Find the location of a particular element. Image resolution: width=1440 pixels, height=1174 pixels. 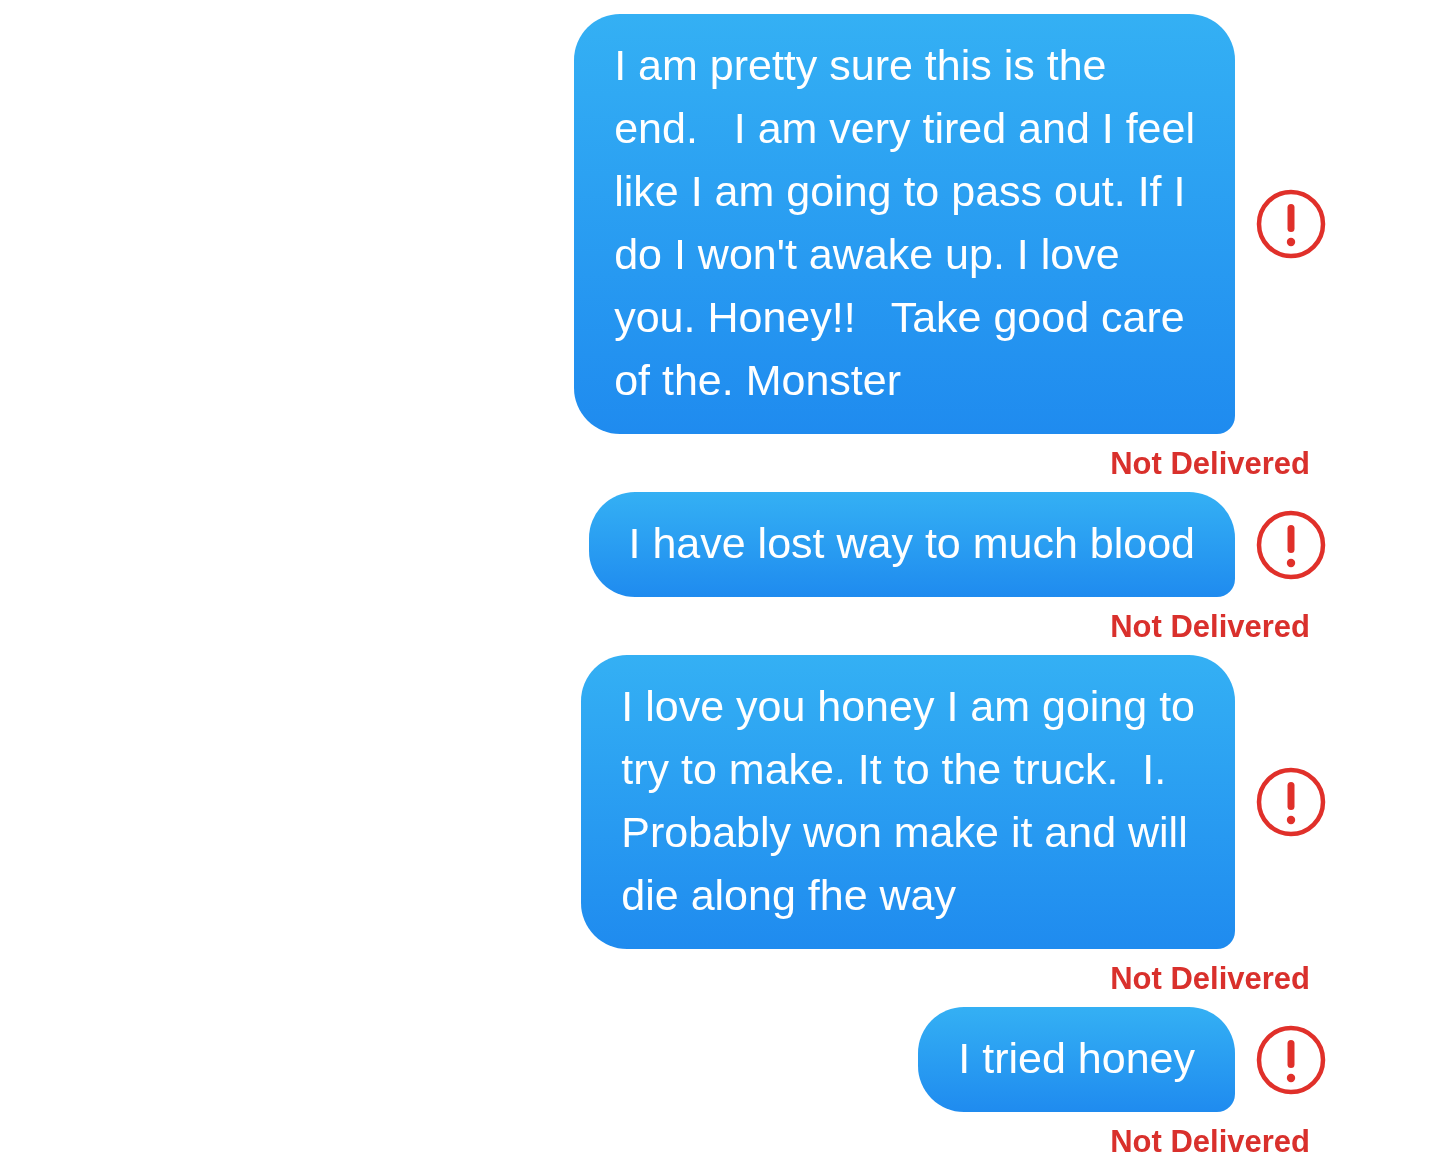

message-bubble: I tried honey is located at coordinates (1076, 1059).